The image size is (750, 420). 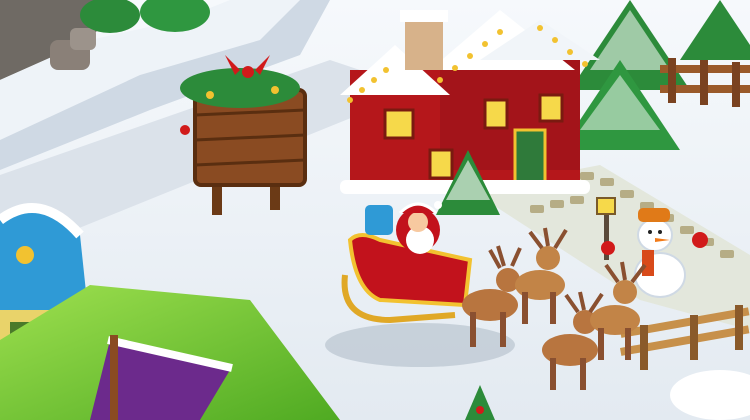 I want to click on gift-icon, so click(x=379, y=220).